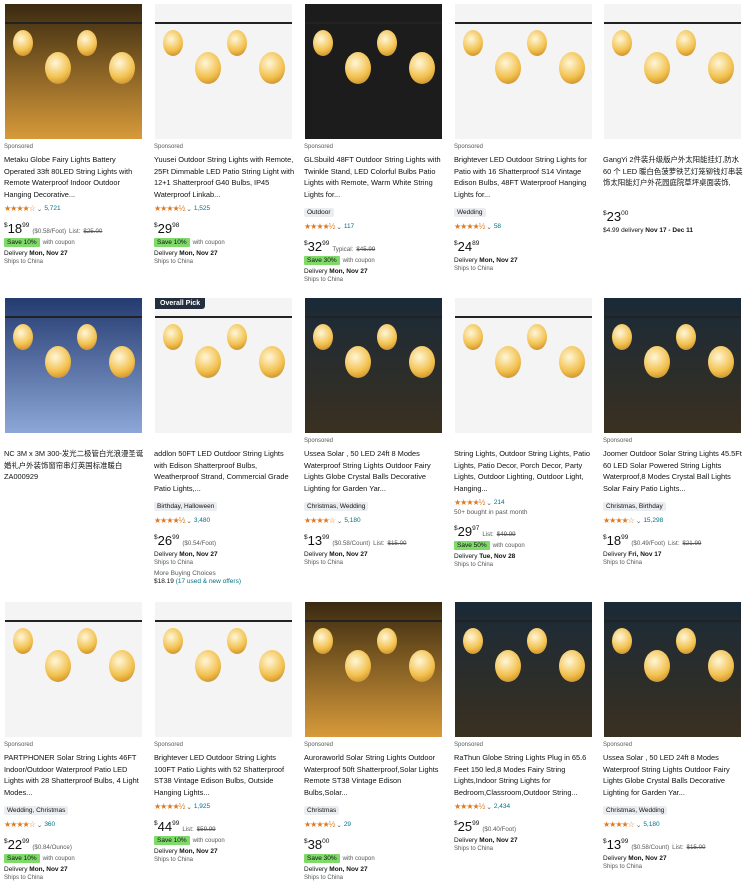 The width and height of the screenshot is (754, 892). What do you see at coordinates (499, 502) in the screenshot?
I see `rating-count: 214` at bounding box center [499, 502].